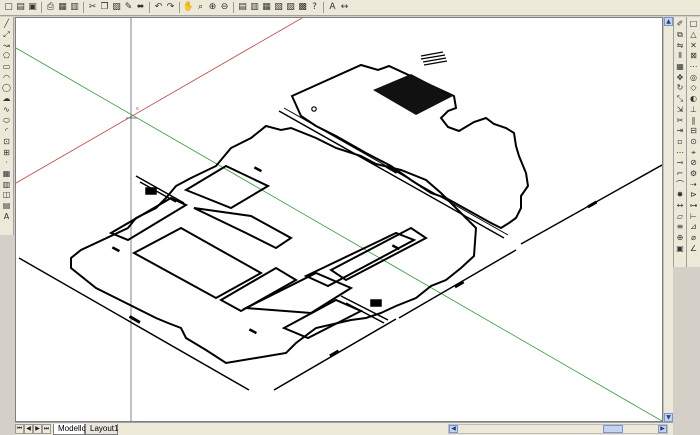 This screenshot has width=700, height=435. What do you see at coordinates (693, 45) in the screenshot?
I see `intersection-snap-icon: ✕` at bounding box center [693, 45].